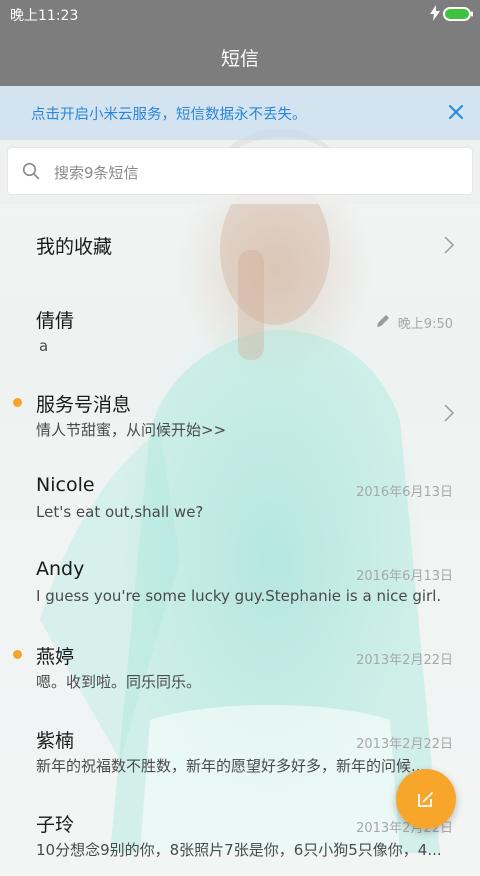 Image resolution: width=480 pixels, height=876 pixels. What do you see at coordinates (131, 430) in the screenshot?
I see `conversation-preview: 情人节甜蜜，从问候开始>>` at bounding box center [131, 430].